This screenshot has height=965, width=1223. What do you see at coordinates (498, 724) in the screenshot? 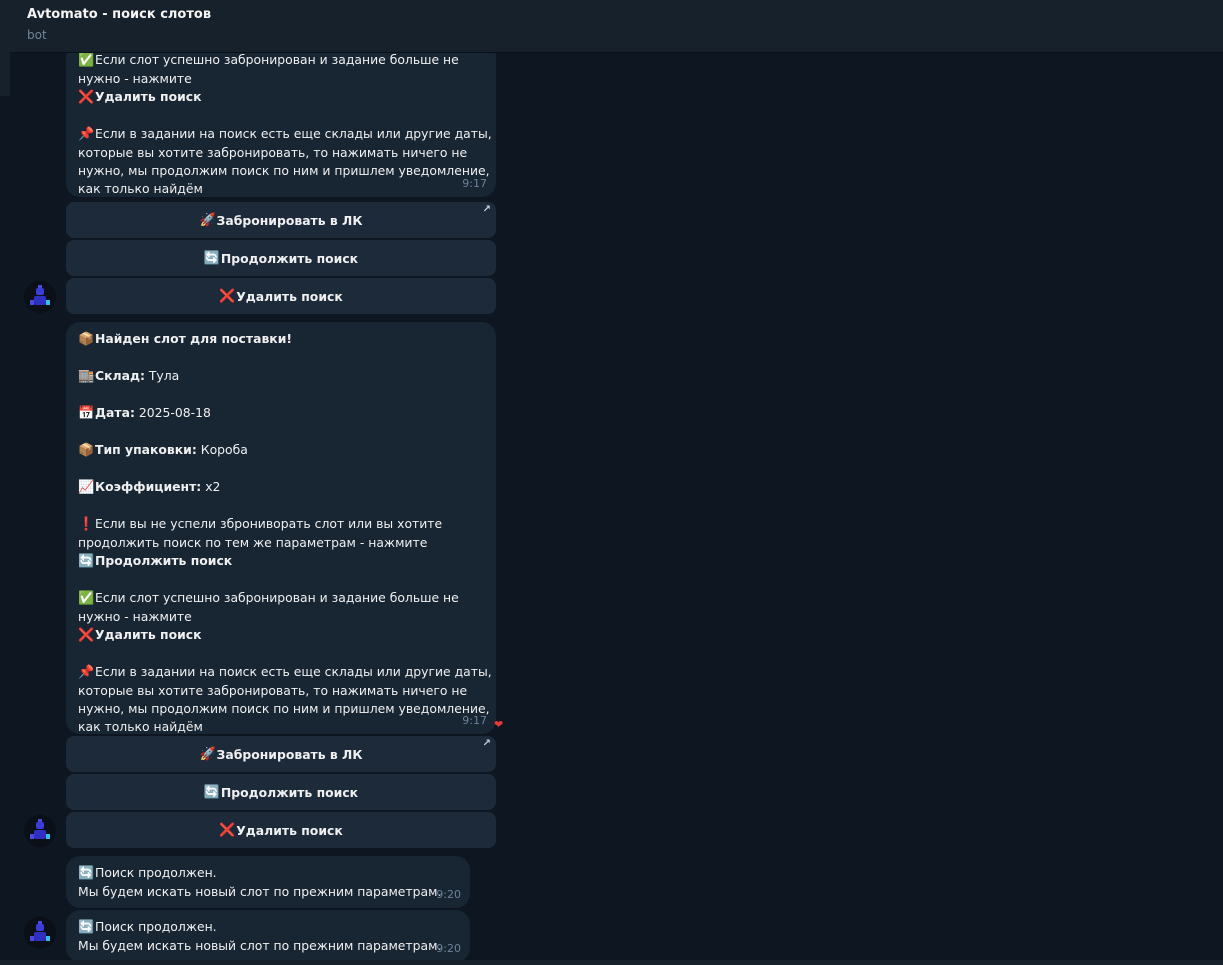
I see `heart-reaction-icon: ❤` at bounding box center [498, 724].